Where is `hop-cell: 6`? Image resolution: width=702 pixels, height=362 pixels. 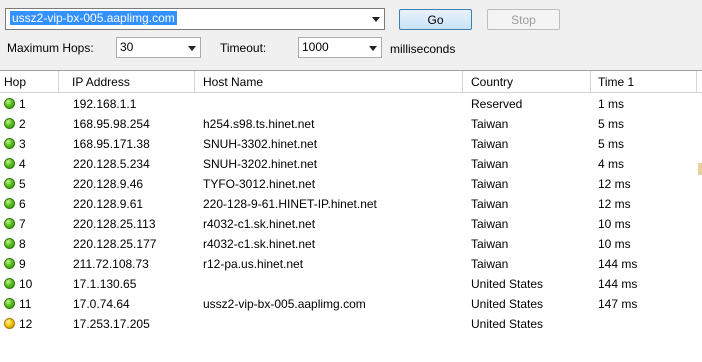 hop-cell: 6 is located at coordinates (31, 204).